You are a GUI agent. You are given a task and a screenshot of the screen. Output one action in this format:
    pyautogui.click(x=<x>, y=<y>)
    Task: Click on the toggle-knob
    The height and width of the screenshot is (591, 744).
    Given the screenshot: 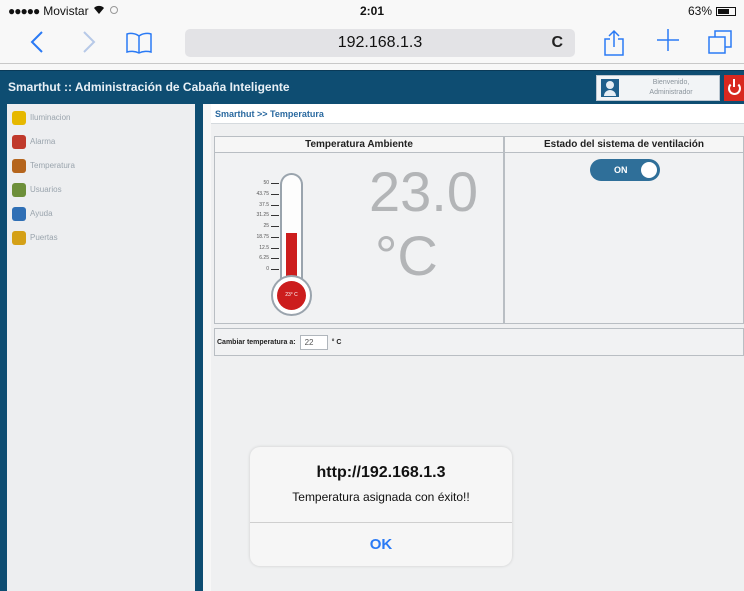 What is the action you would take?
    pyautogui.click(x=649, y=170)
    